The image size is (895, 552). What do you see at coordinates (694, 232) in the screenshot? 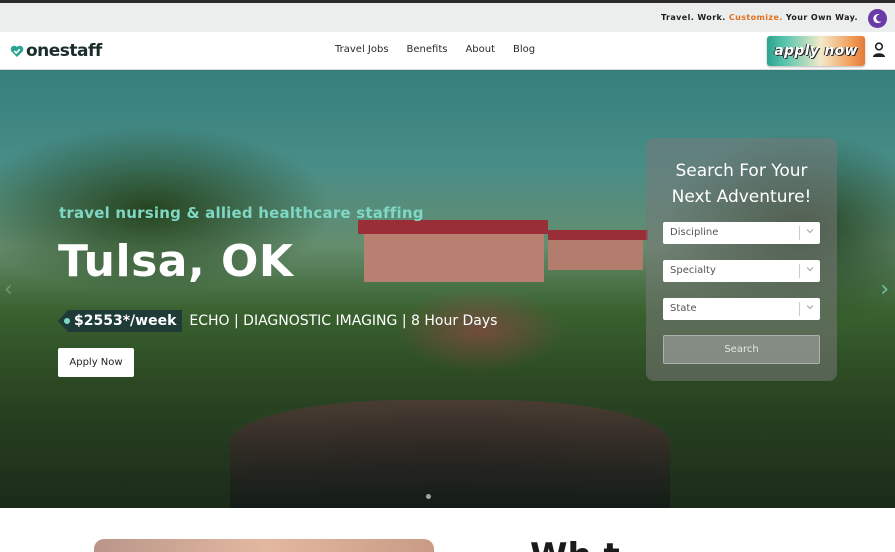
I see `discipline-placeholder: Discipline` at bounding box center [694, 232].